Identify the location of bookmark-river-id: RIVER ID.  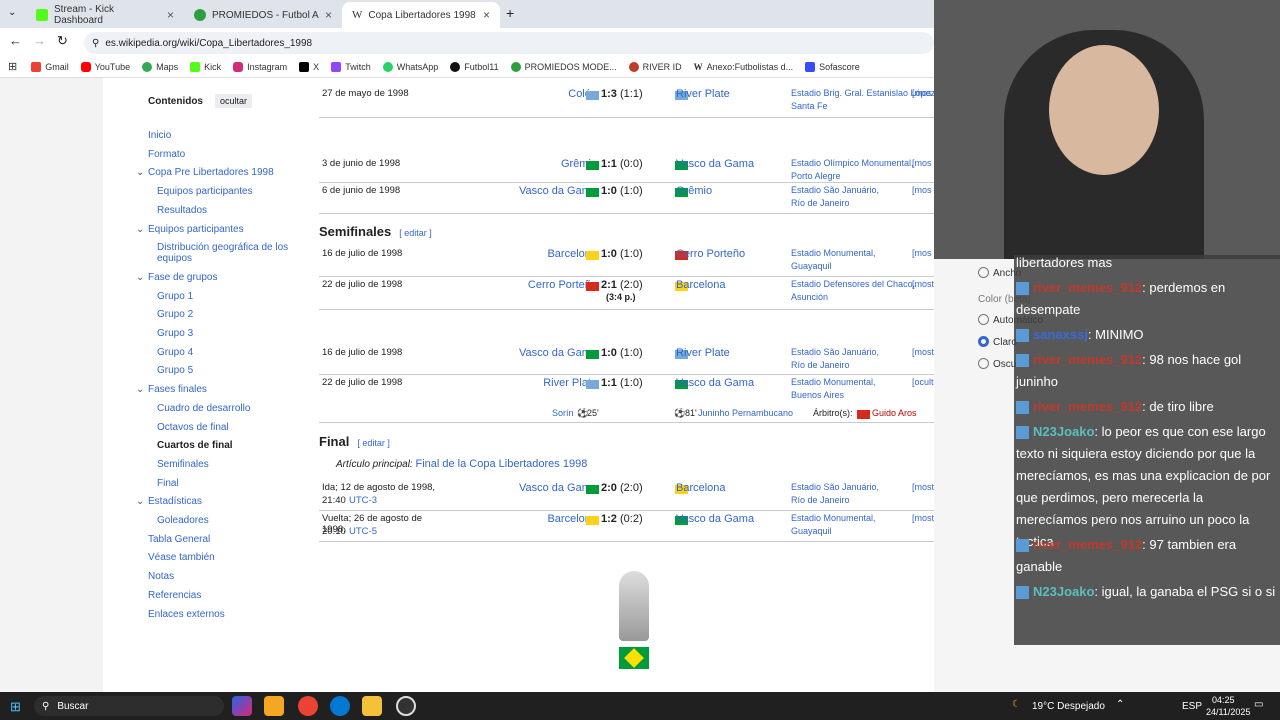
(655, 66).